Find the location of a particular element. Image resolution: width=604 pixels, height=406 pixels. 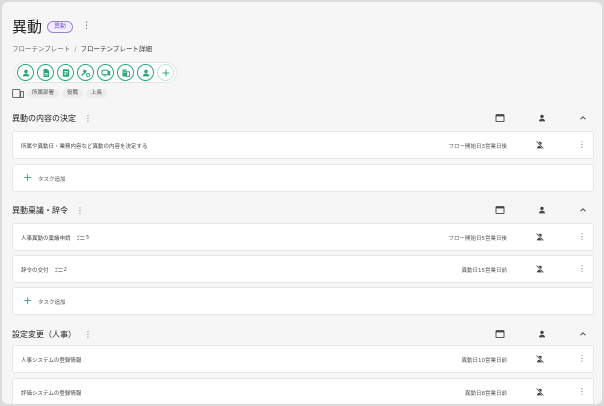

assignee-chip: 所属部署 is located at coordinates (43, 93).